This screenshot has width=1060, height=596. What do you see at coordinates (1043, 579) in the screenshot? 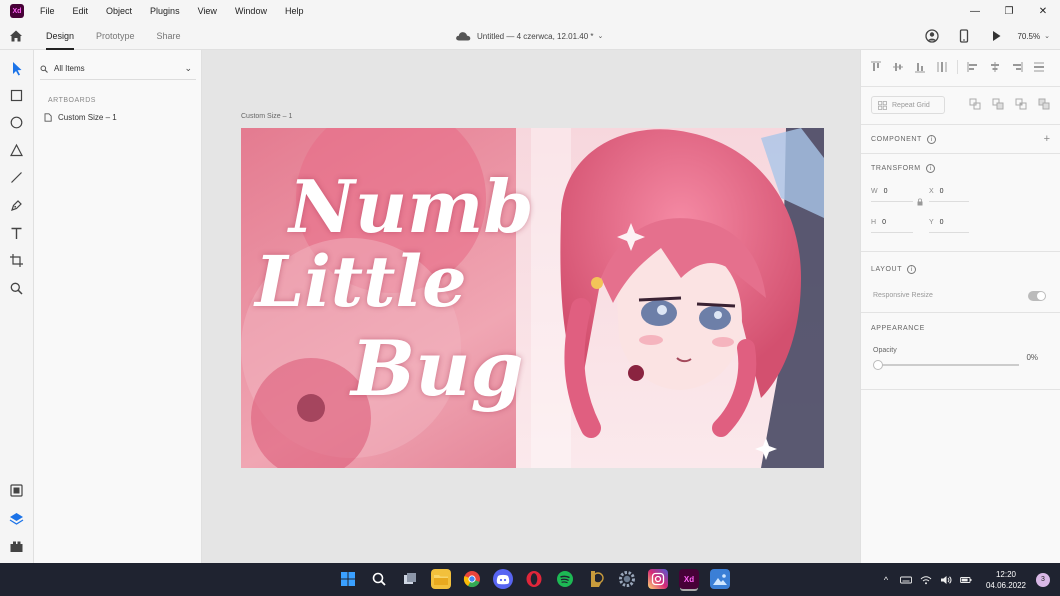
I see `notification-badge: 3` at bounding box center [1043, 579].